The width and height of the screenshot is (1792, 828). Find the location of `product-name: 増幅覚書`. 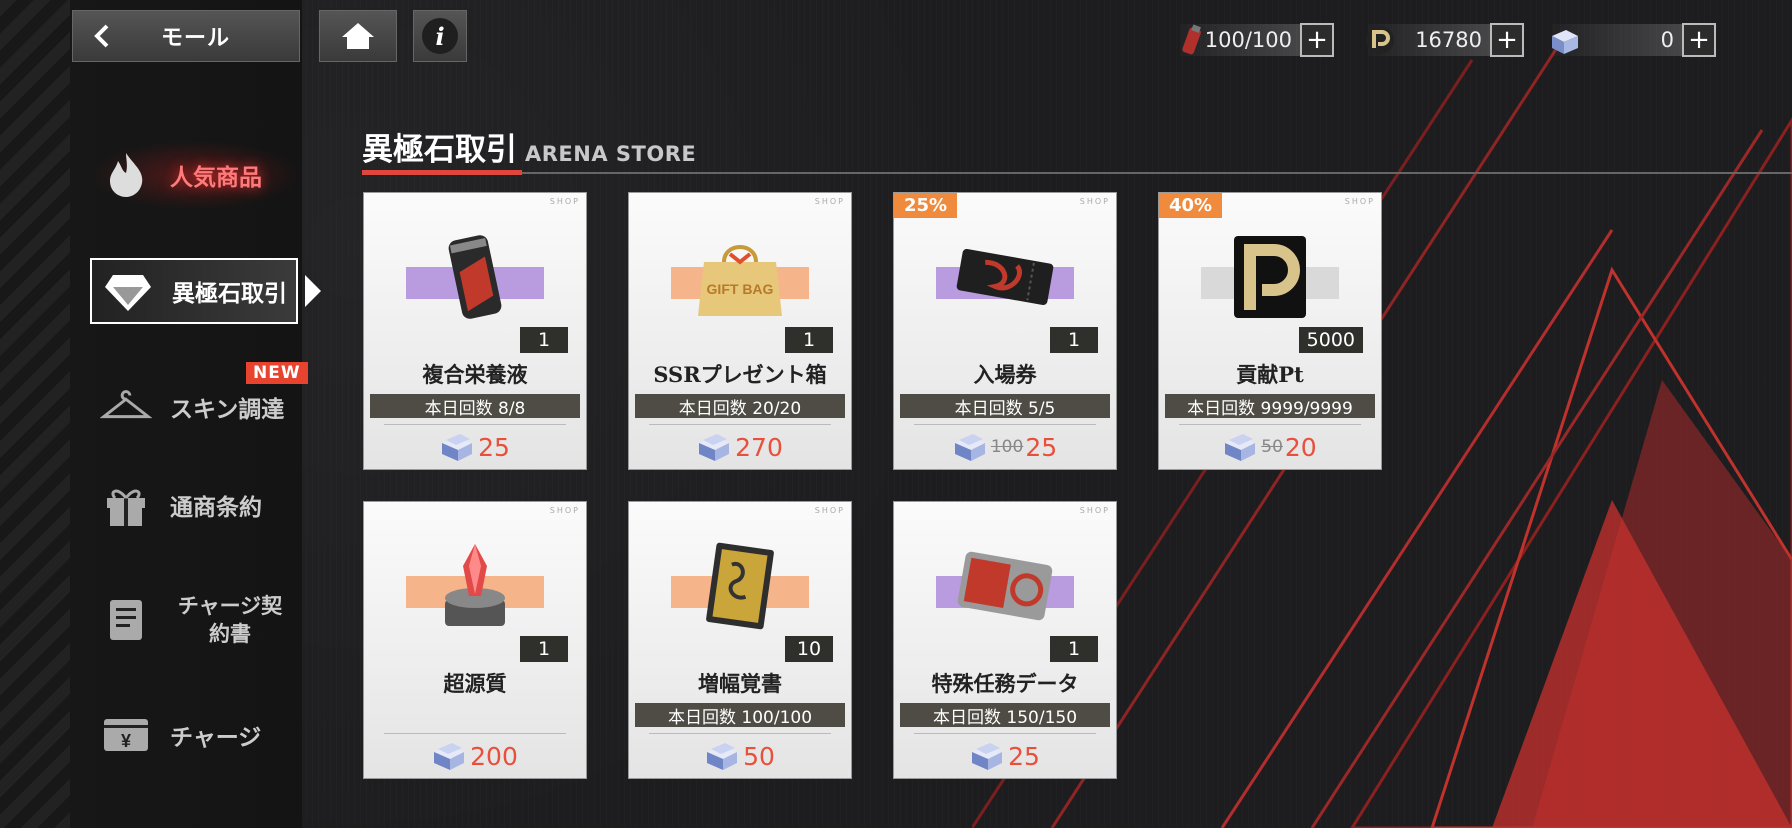

product-name: 増幅覚書 is located at coordinates (740, 683).